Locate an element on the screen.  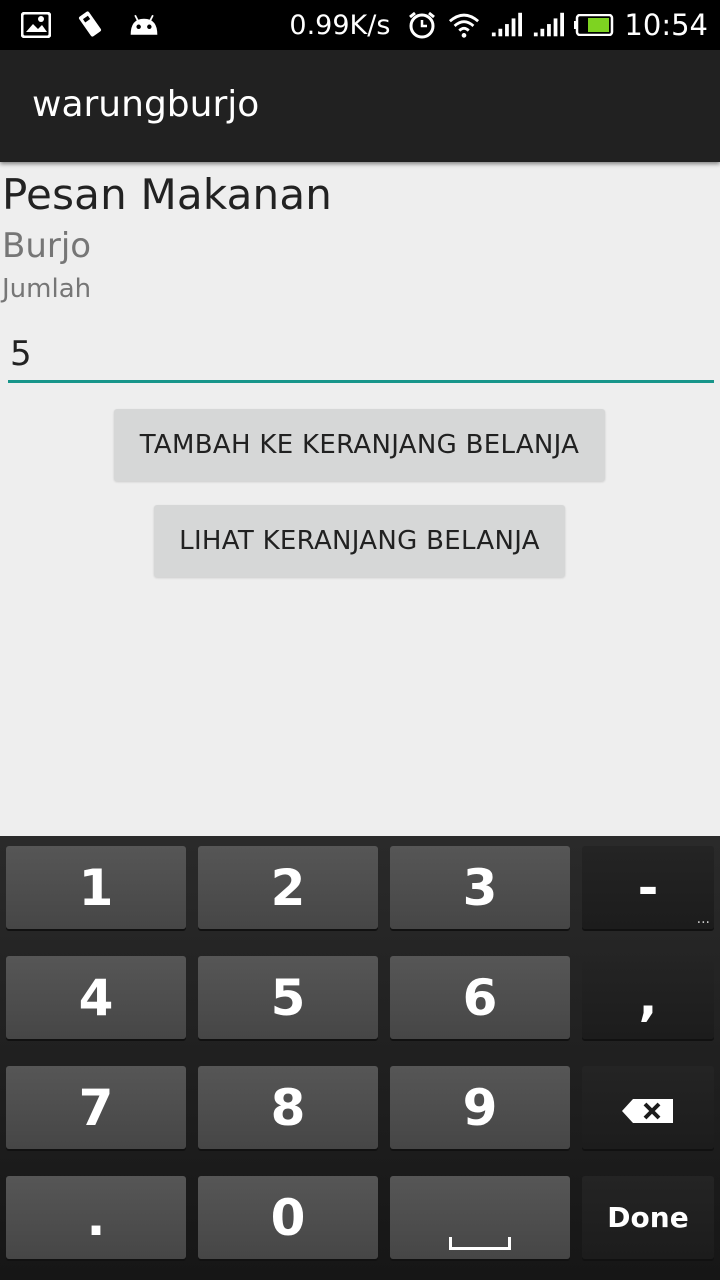
quantity-label: Jumlah is located at coordinates (47, 289).